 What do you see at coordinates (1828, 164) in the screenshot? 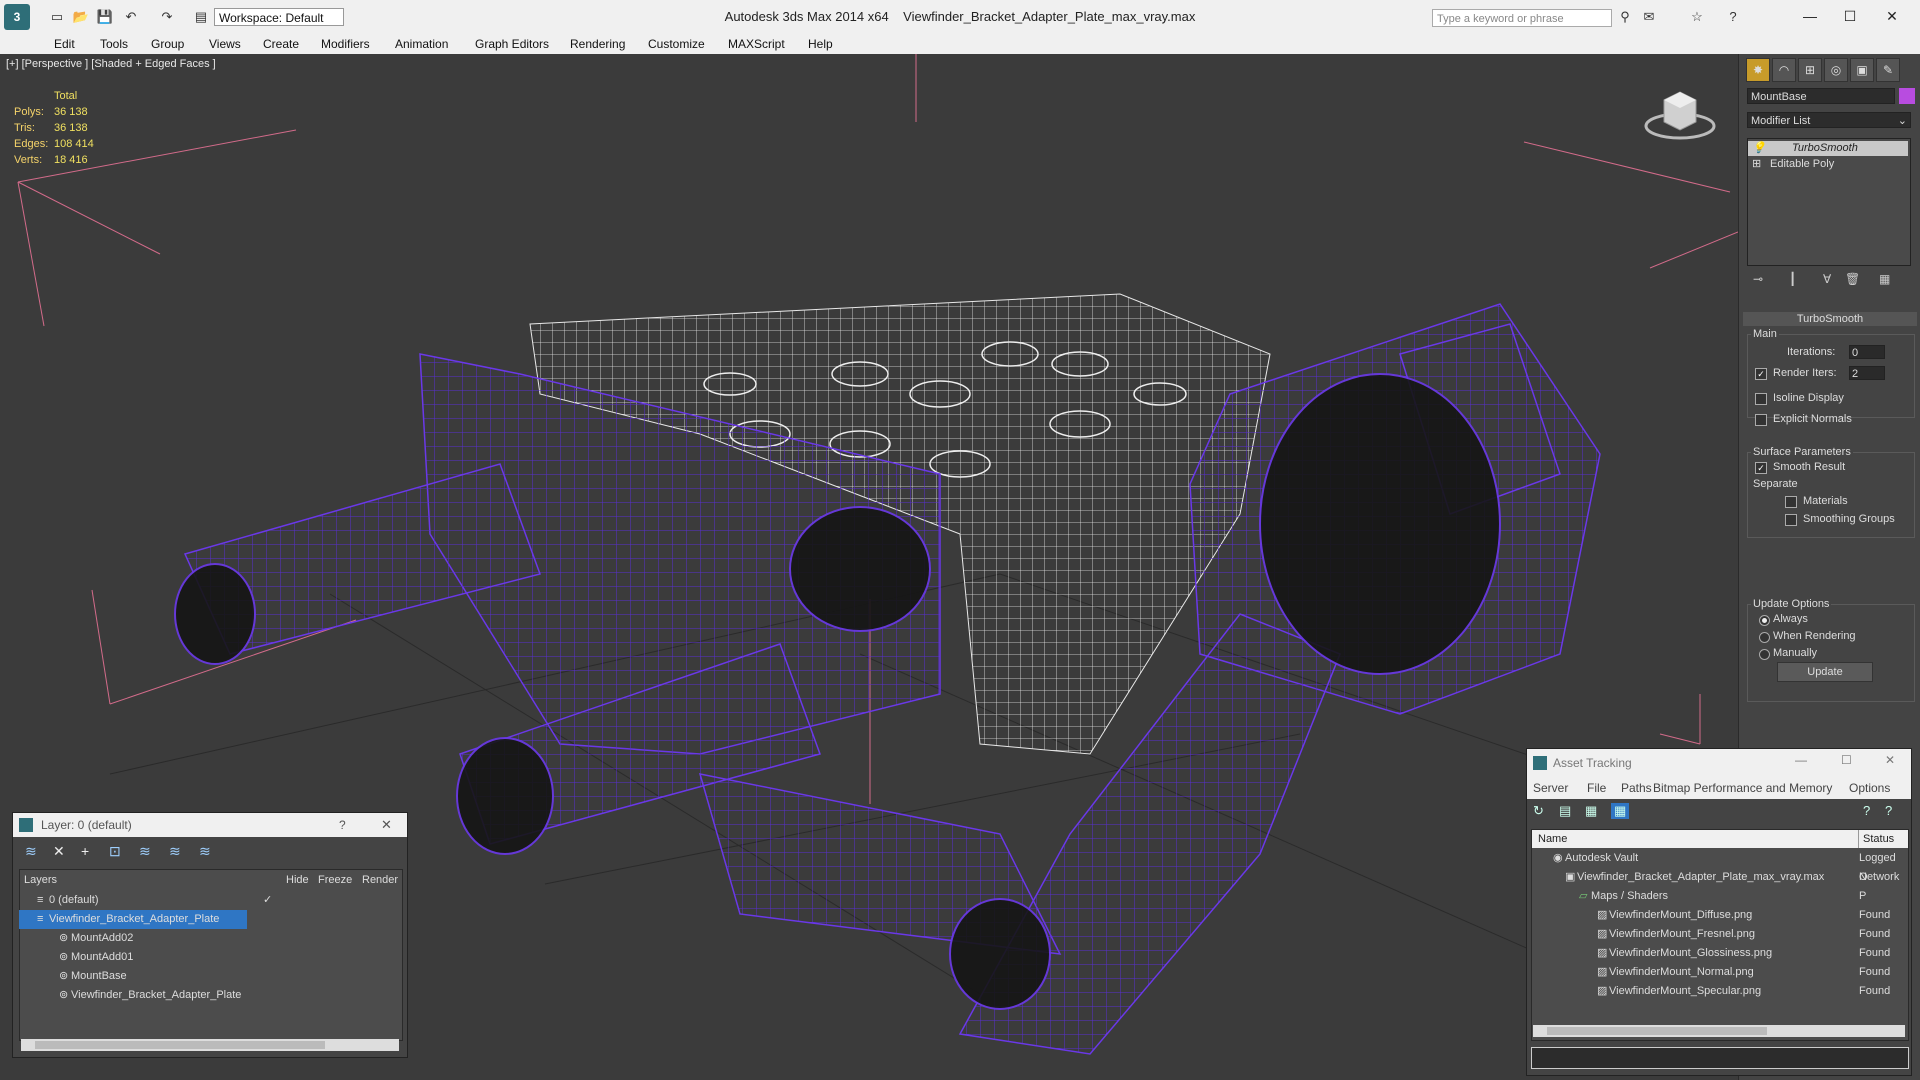
I see `stack-item-editable-poly: ⊞ Editable Poly` at bounding box center [1828, 164].